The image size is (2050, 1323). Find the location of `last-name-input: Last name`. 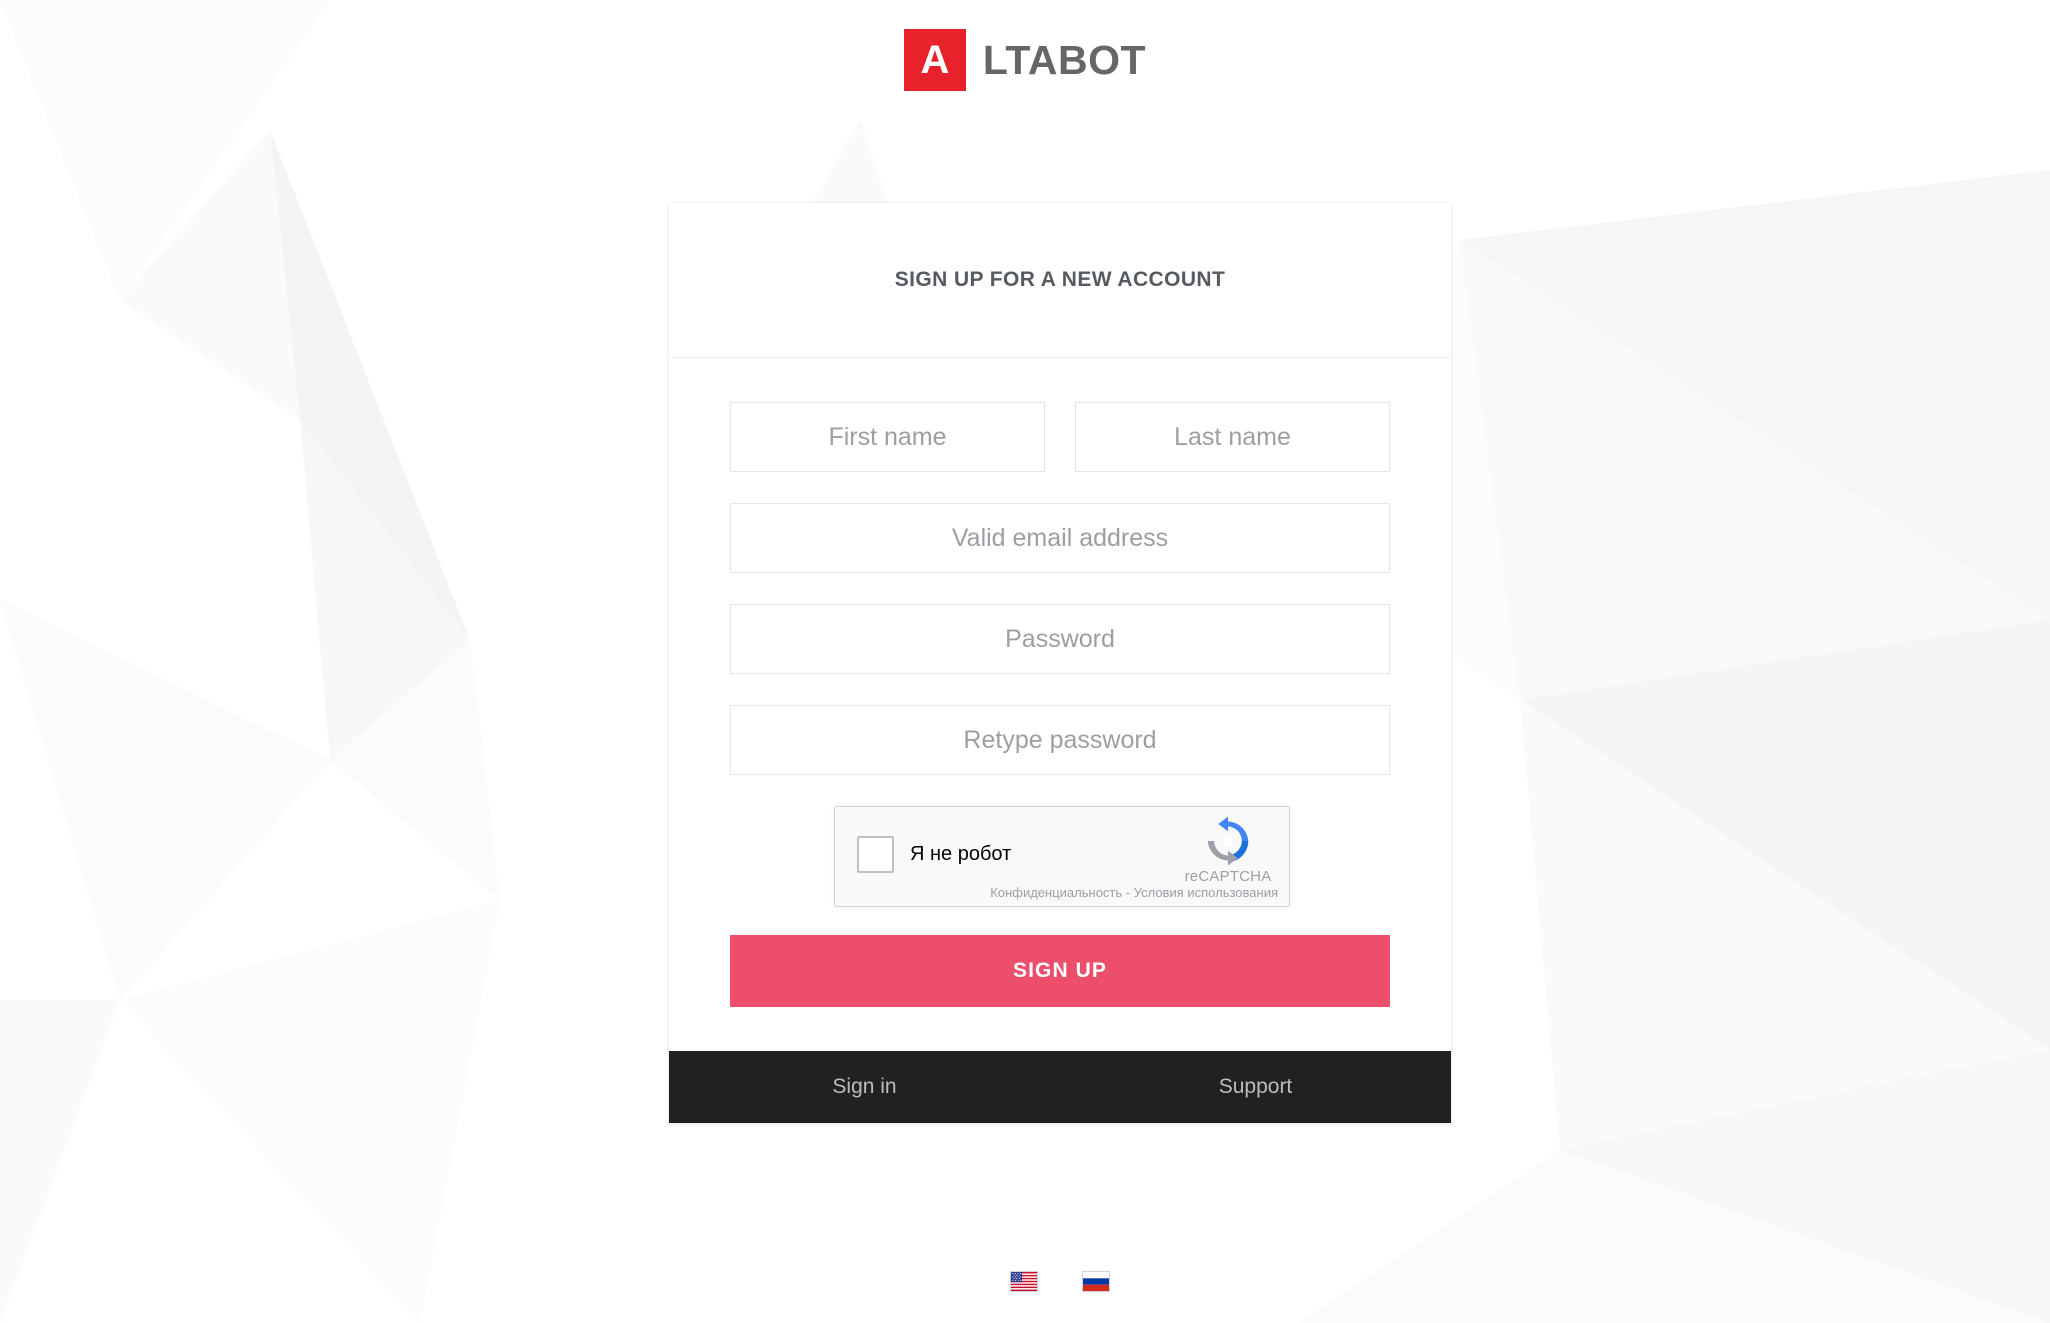

last-name-input: Last name is located at coordinates (1232, 437).